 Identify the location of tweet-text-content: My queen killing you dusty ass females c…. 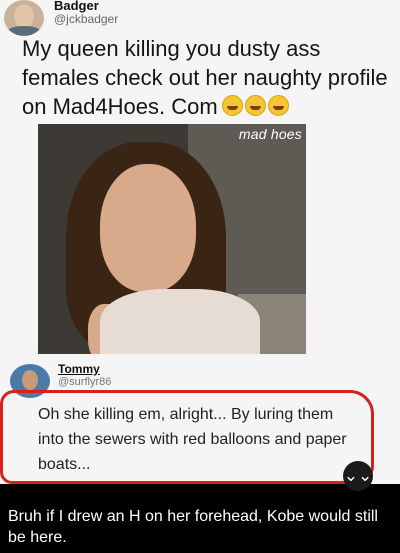
(205, 77).